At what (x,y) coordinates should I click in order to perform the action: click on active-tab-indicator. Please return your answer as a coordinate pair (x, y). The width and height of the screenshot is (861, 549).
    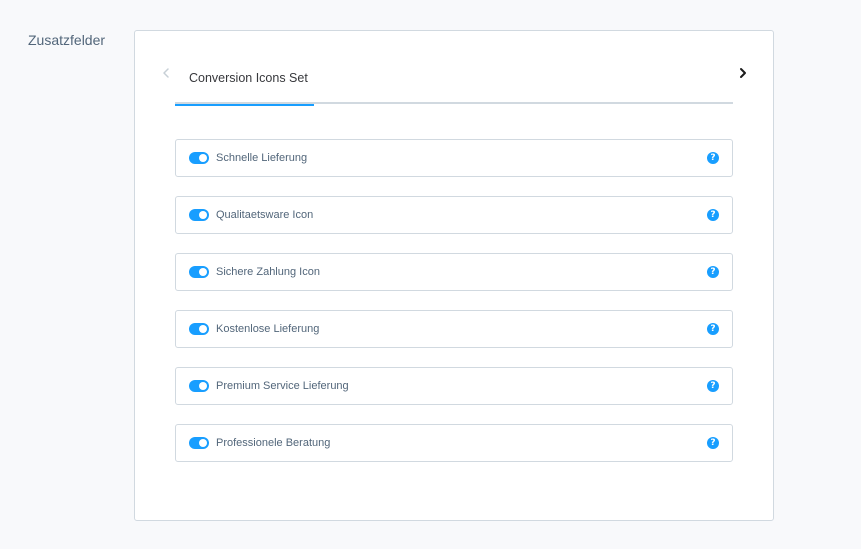
    Looking at the image, I should click on (244, 105).